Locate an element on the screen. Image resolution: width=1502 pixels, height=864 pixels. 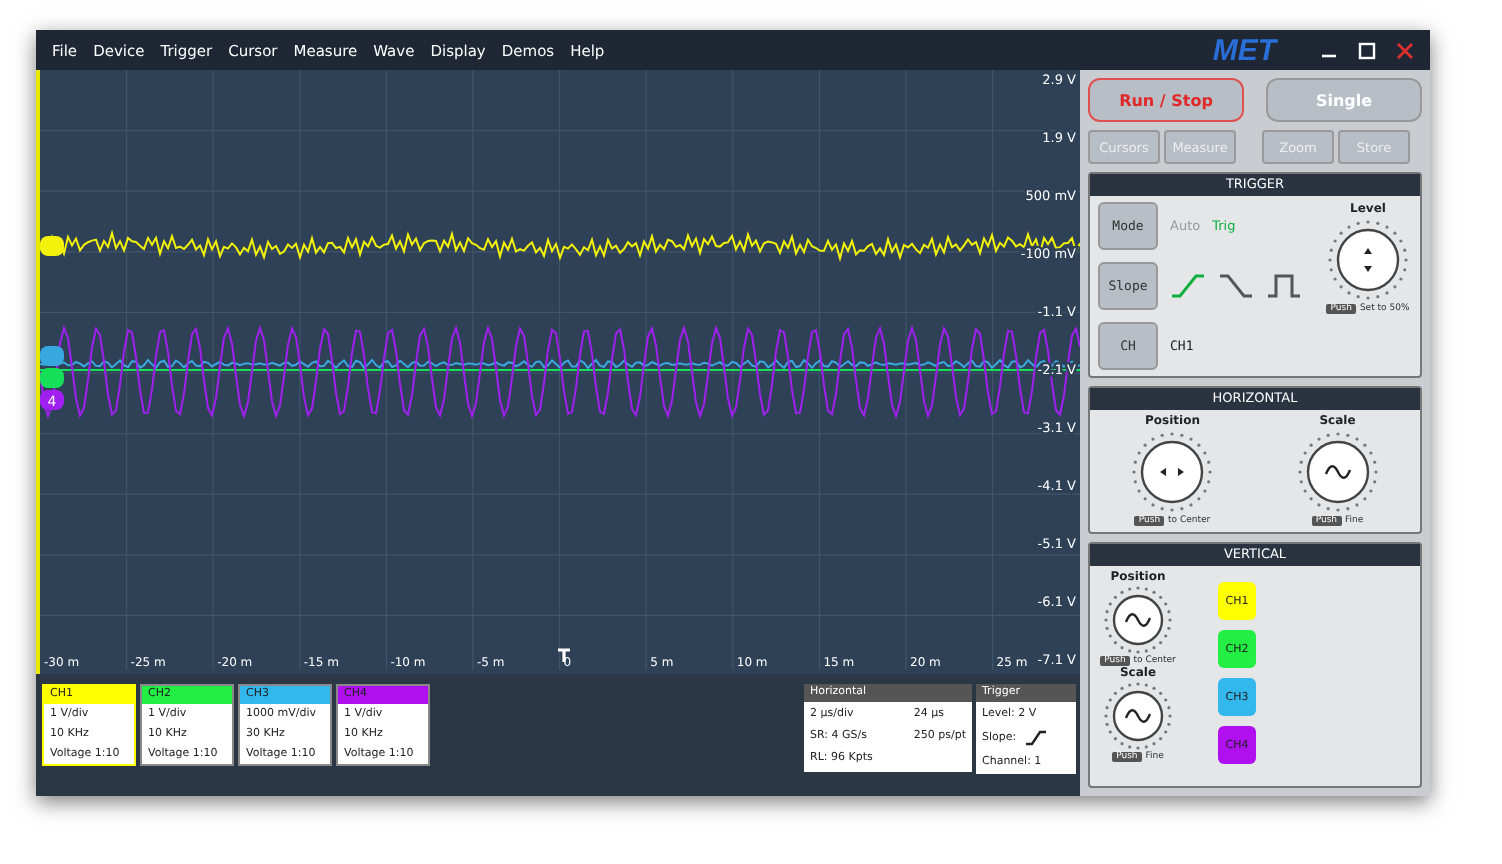
trigger-position-icon is located at coordinates (564, 656).